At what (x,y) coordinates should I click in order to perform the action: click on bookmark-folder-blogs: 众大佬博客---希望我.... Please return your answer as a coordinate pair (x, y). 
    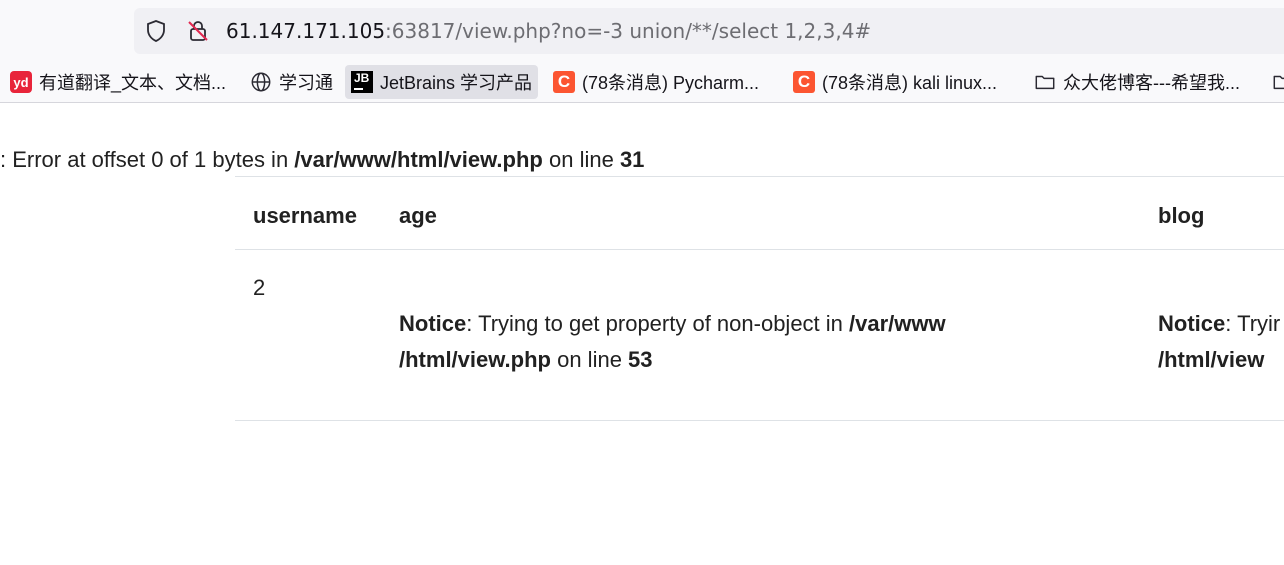
    Looking at the image, I should click on (1137, 82).